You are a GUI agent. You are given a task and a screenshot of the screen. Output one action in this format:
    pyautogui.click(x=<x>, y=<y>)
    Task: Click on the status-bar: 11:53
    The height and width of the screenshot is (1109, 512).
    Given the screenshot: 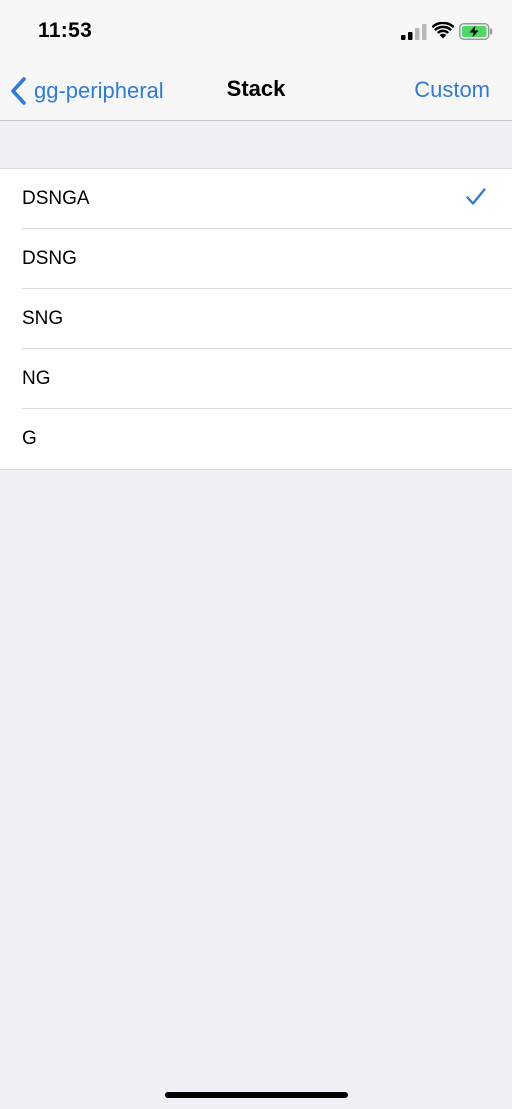 What is the action you would take?
    pyautogui.click(x=256, y=31)
    